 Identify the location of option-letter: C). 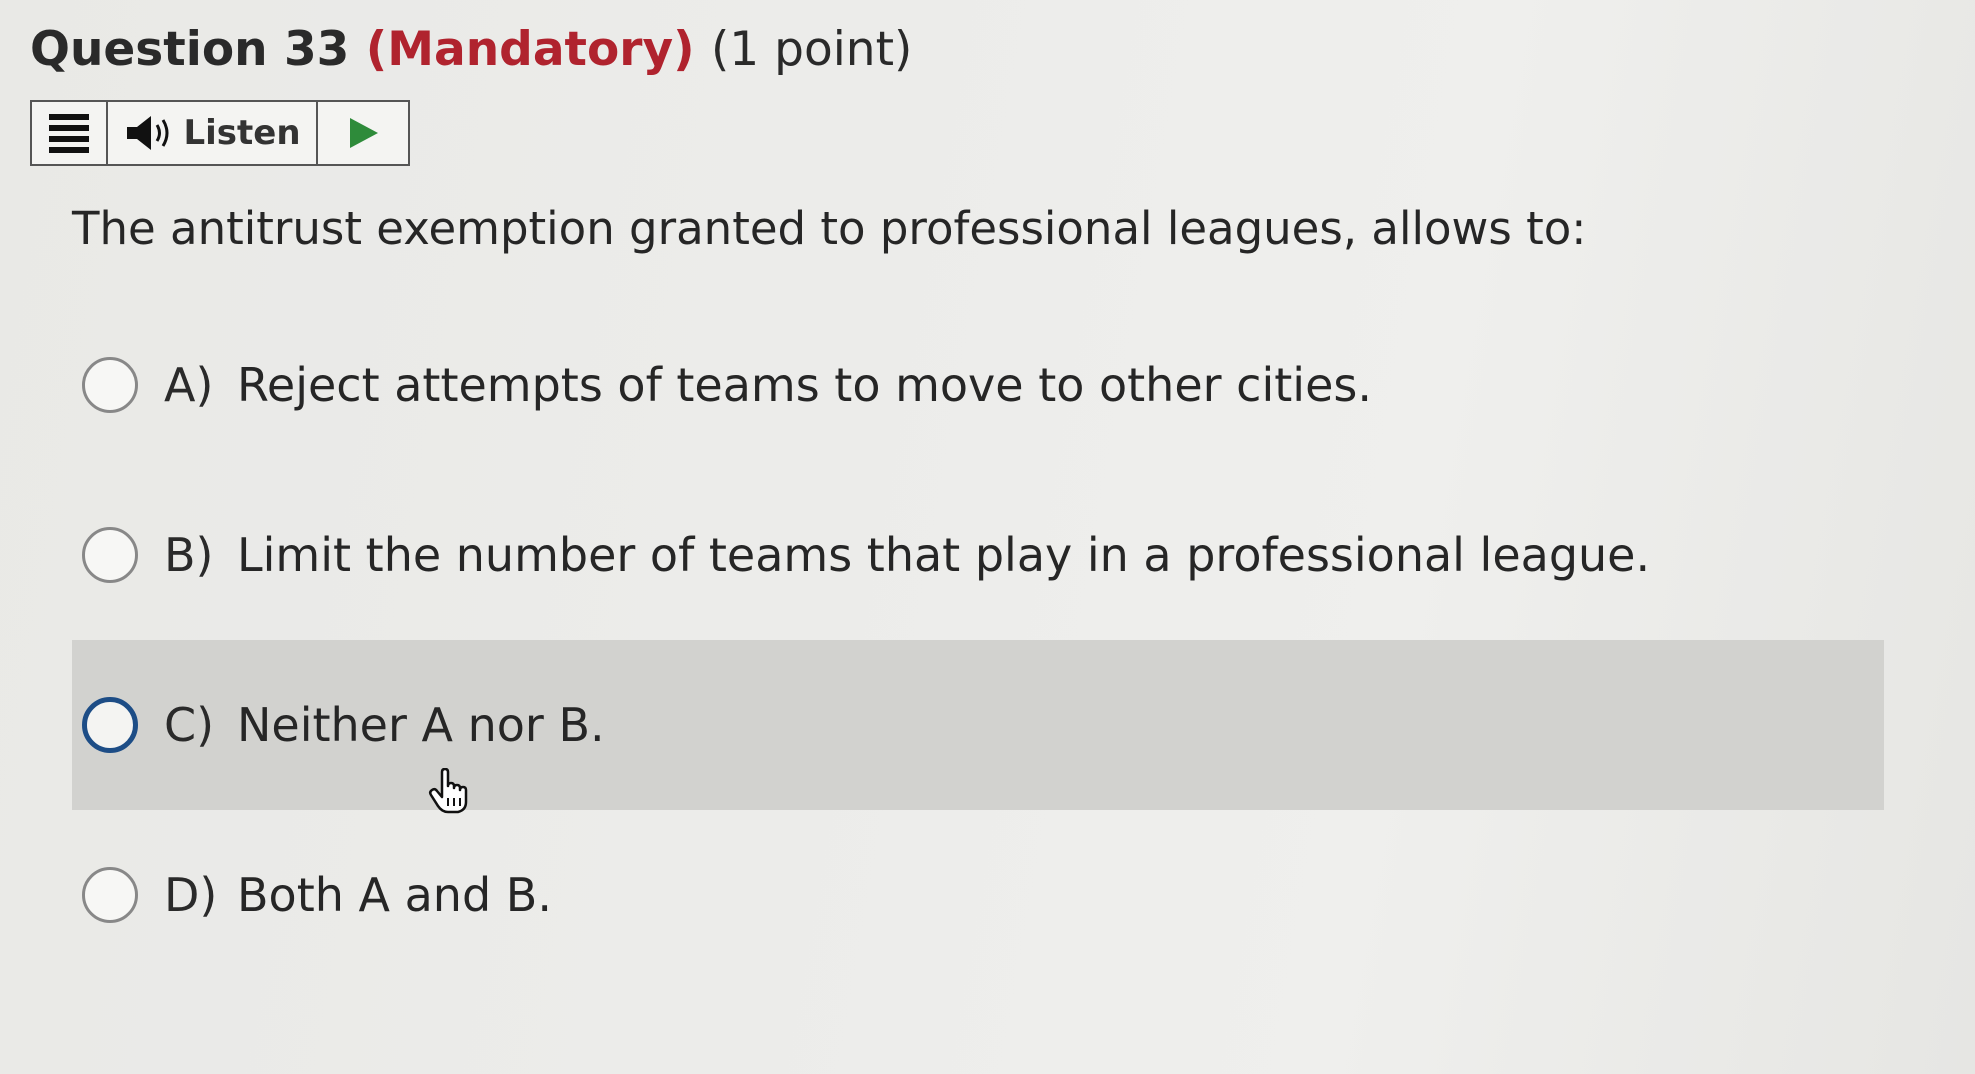
(189, 725).